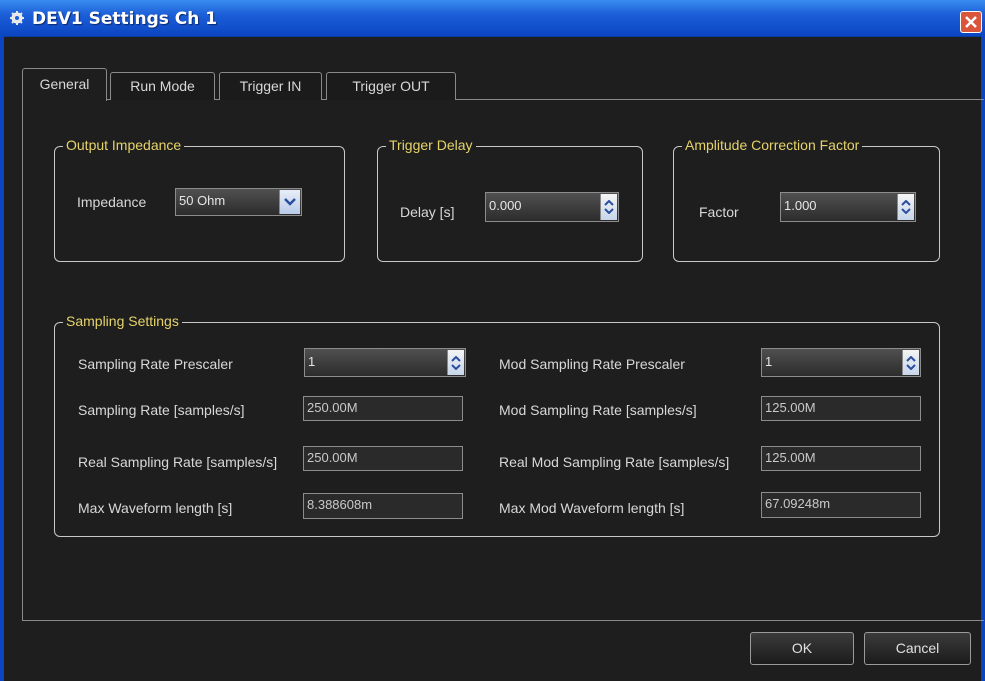 The image size is (985, 681). Describe the element at coordinates (178, 462) in the screenshot. I see `real-sampling-rate-label: Real Sampling Rate [samples/s]` at that location.